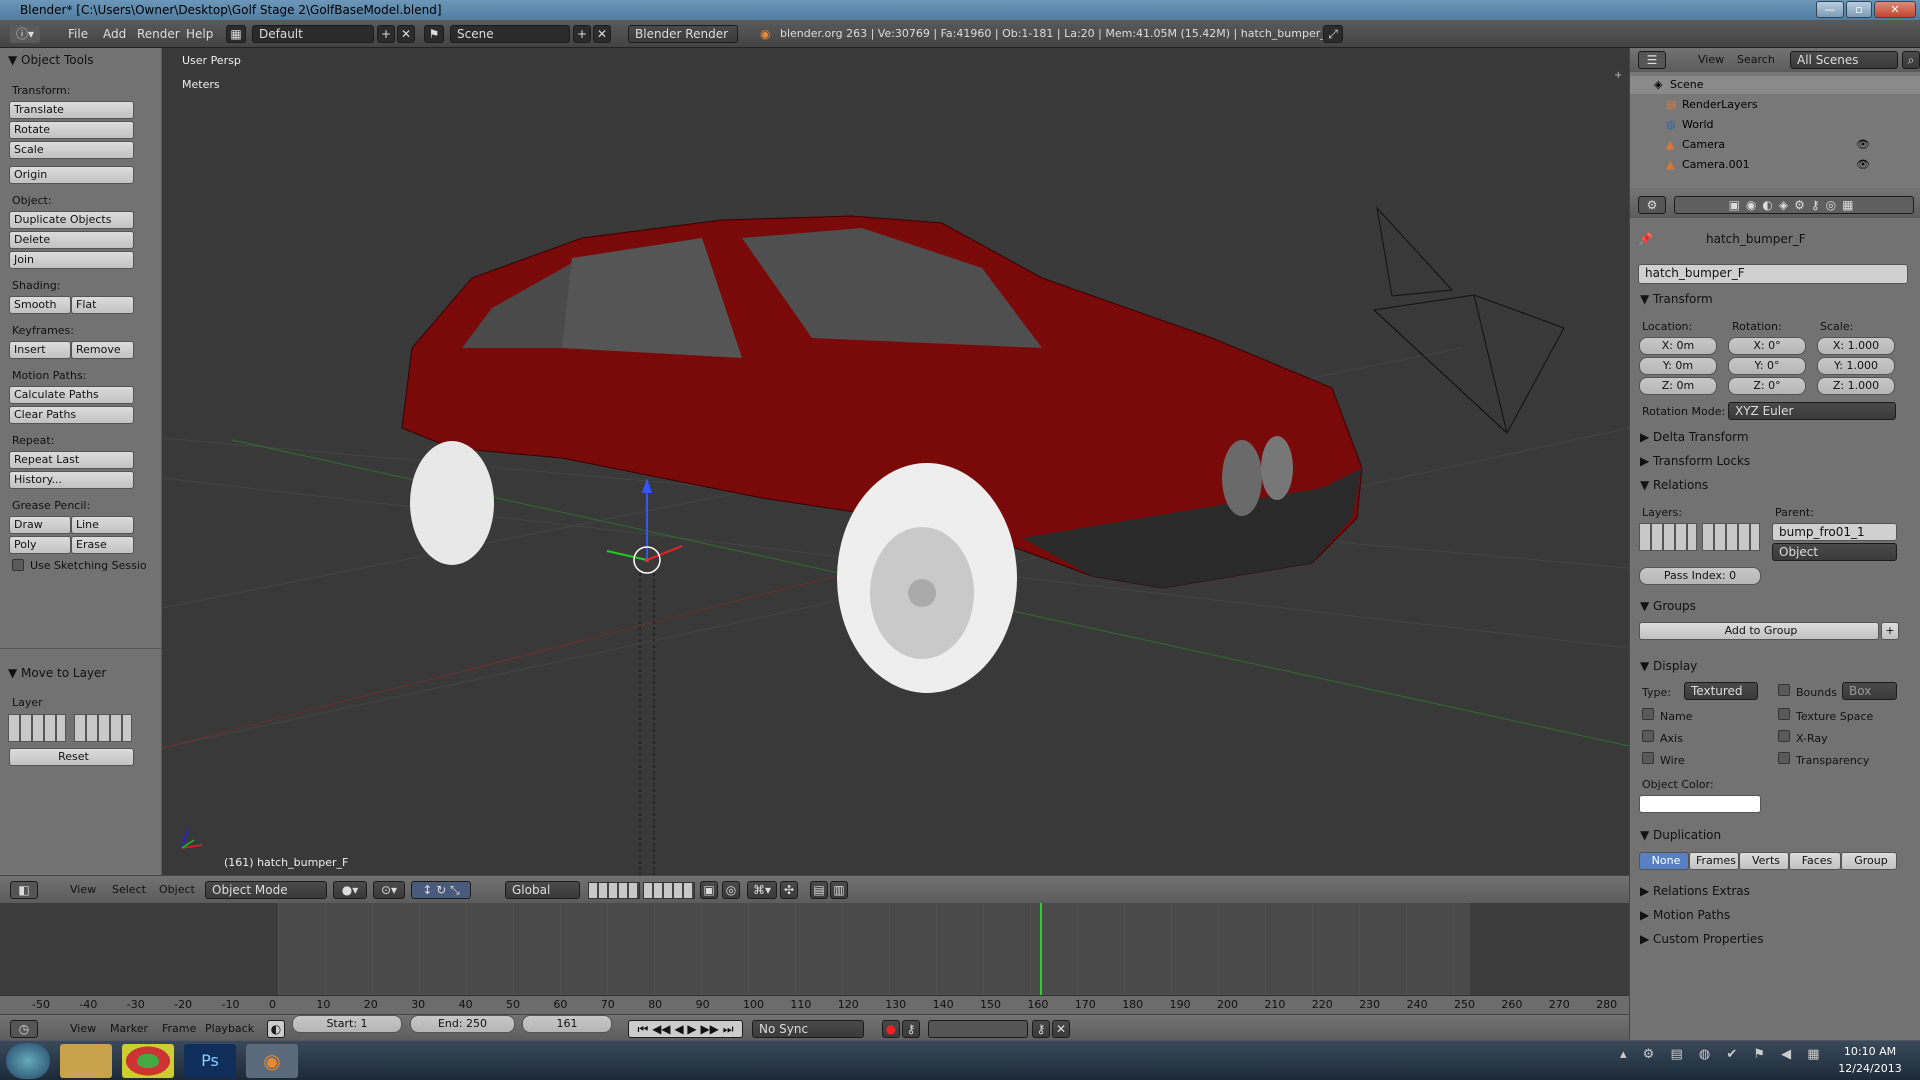  Describe the element at coordinates (1784, 690) in the screenshot. I see `bounds-checkbox` at that location.